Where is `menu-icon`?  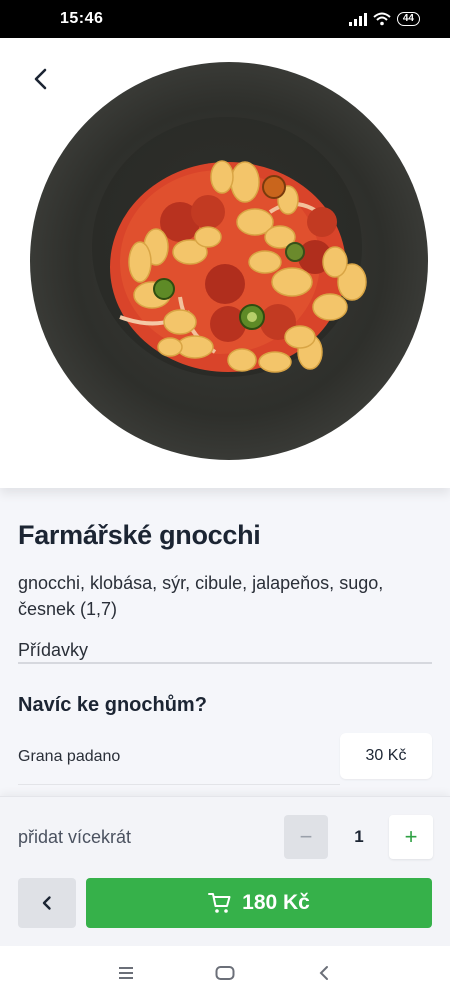
menu-icon is located at coordinates (126, 973).